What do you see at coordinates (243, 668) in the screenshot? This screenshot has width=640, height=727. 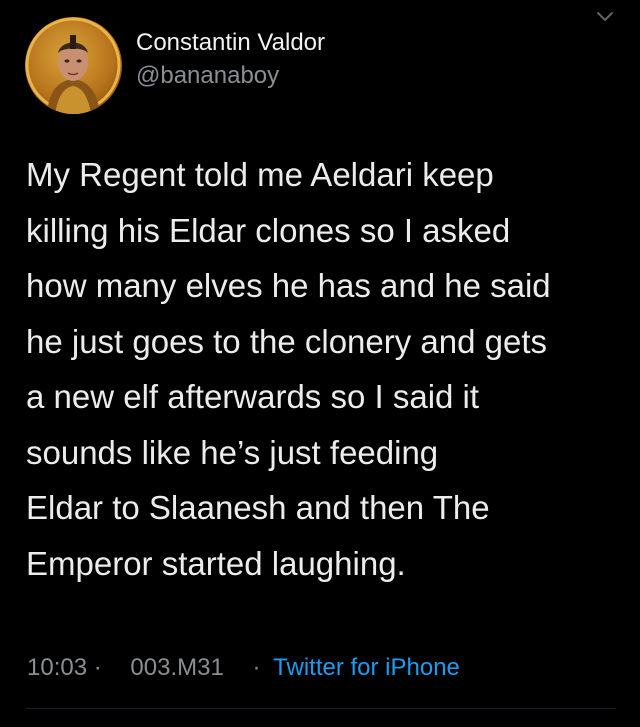 I see `tweet-meta: 10:03 · 003.M31 · Twitter for iPhone` at bounding box center [243, 668].